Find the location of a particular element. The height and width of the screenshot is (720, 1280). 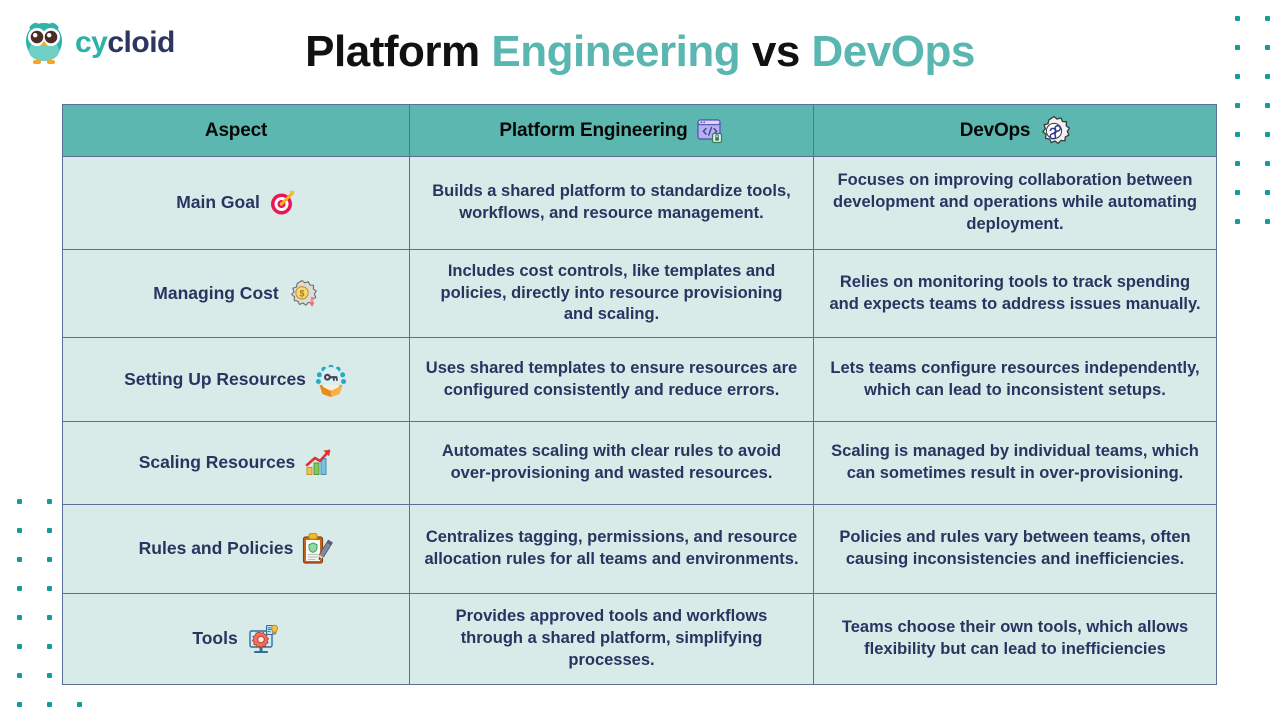

monitor-gear-icon is located at coordinates (263, 639).